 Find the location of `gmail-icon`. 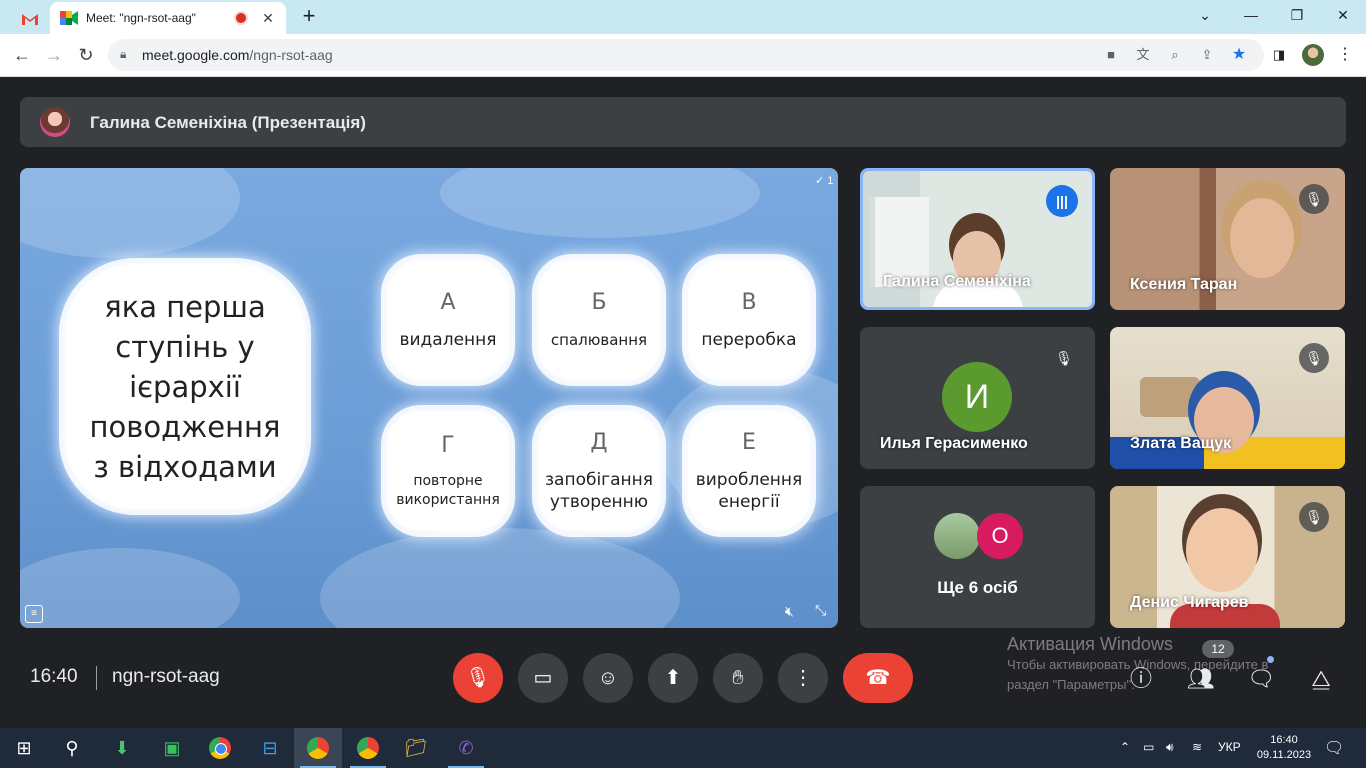

gmail-icon is located at coordinates (30, 19).